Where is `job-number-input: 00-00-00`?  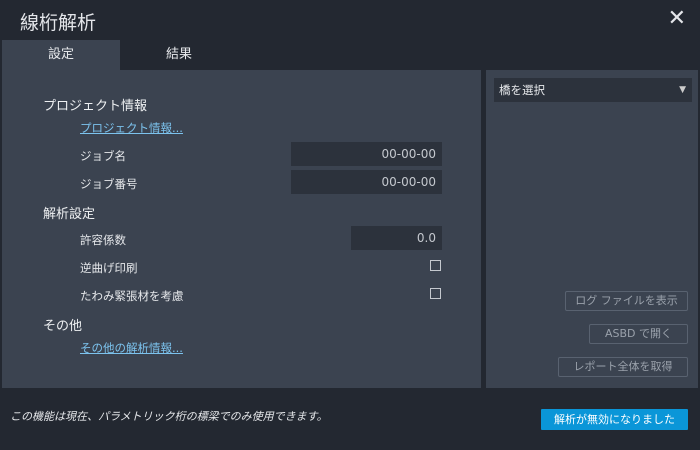 job-number-input: 00-00-00 is located at coordinates (366, 182).